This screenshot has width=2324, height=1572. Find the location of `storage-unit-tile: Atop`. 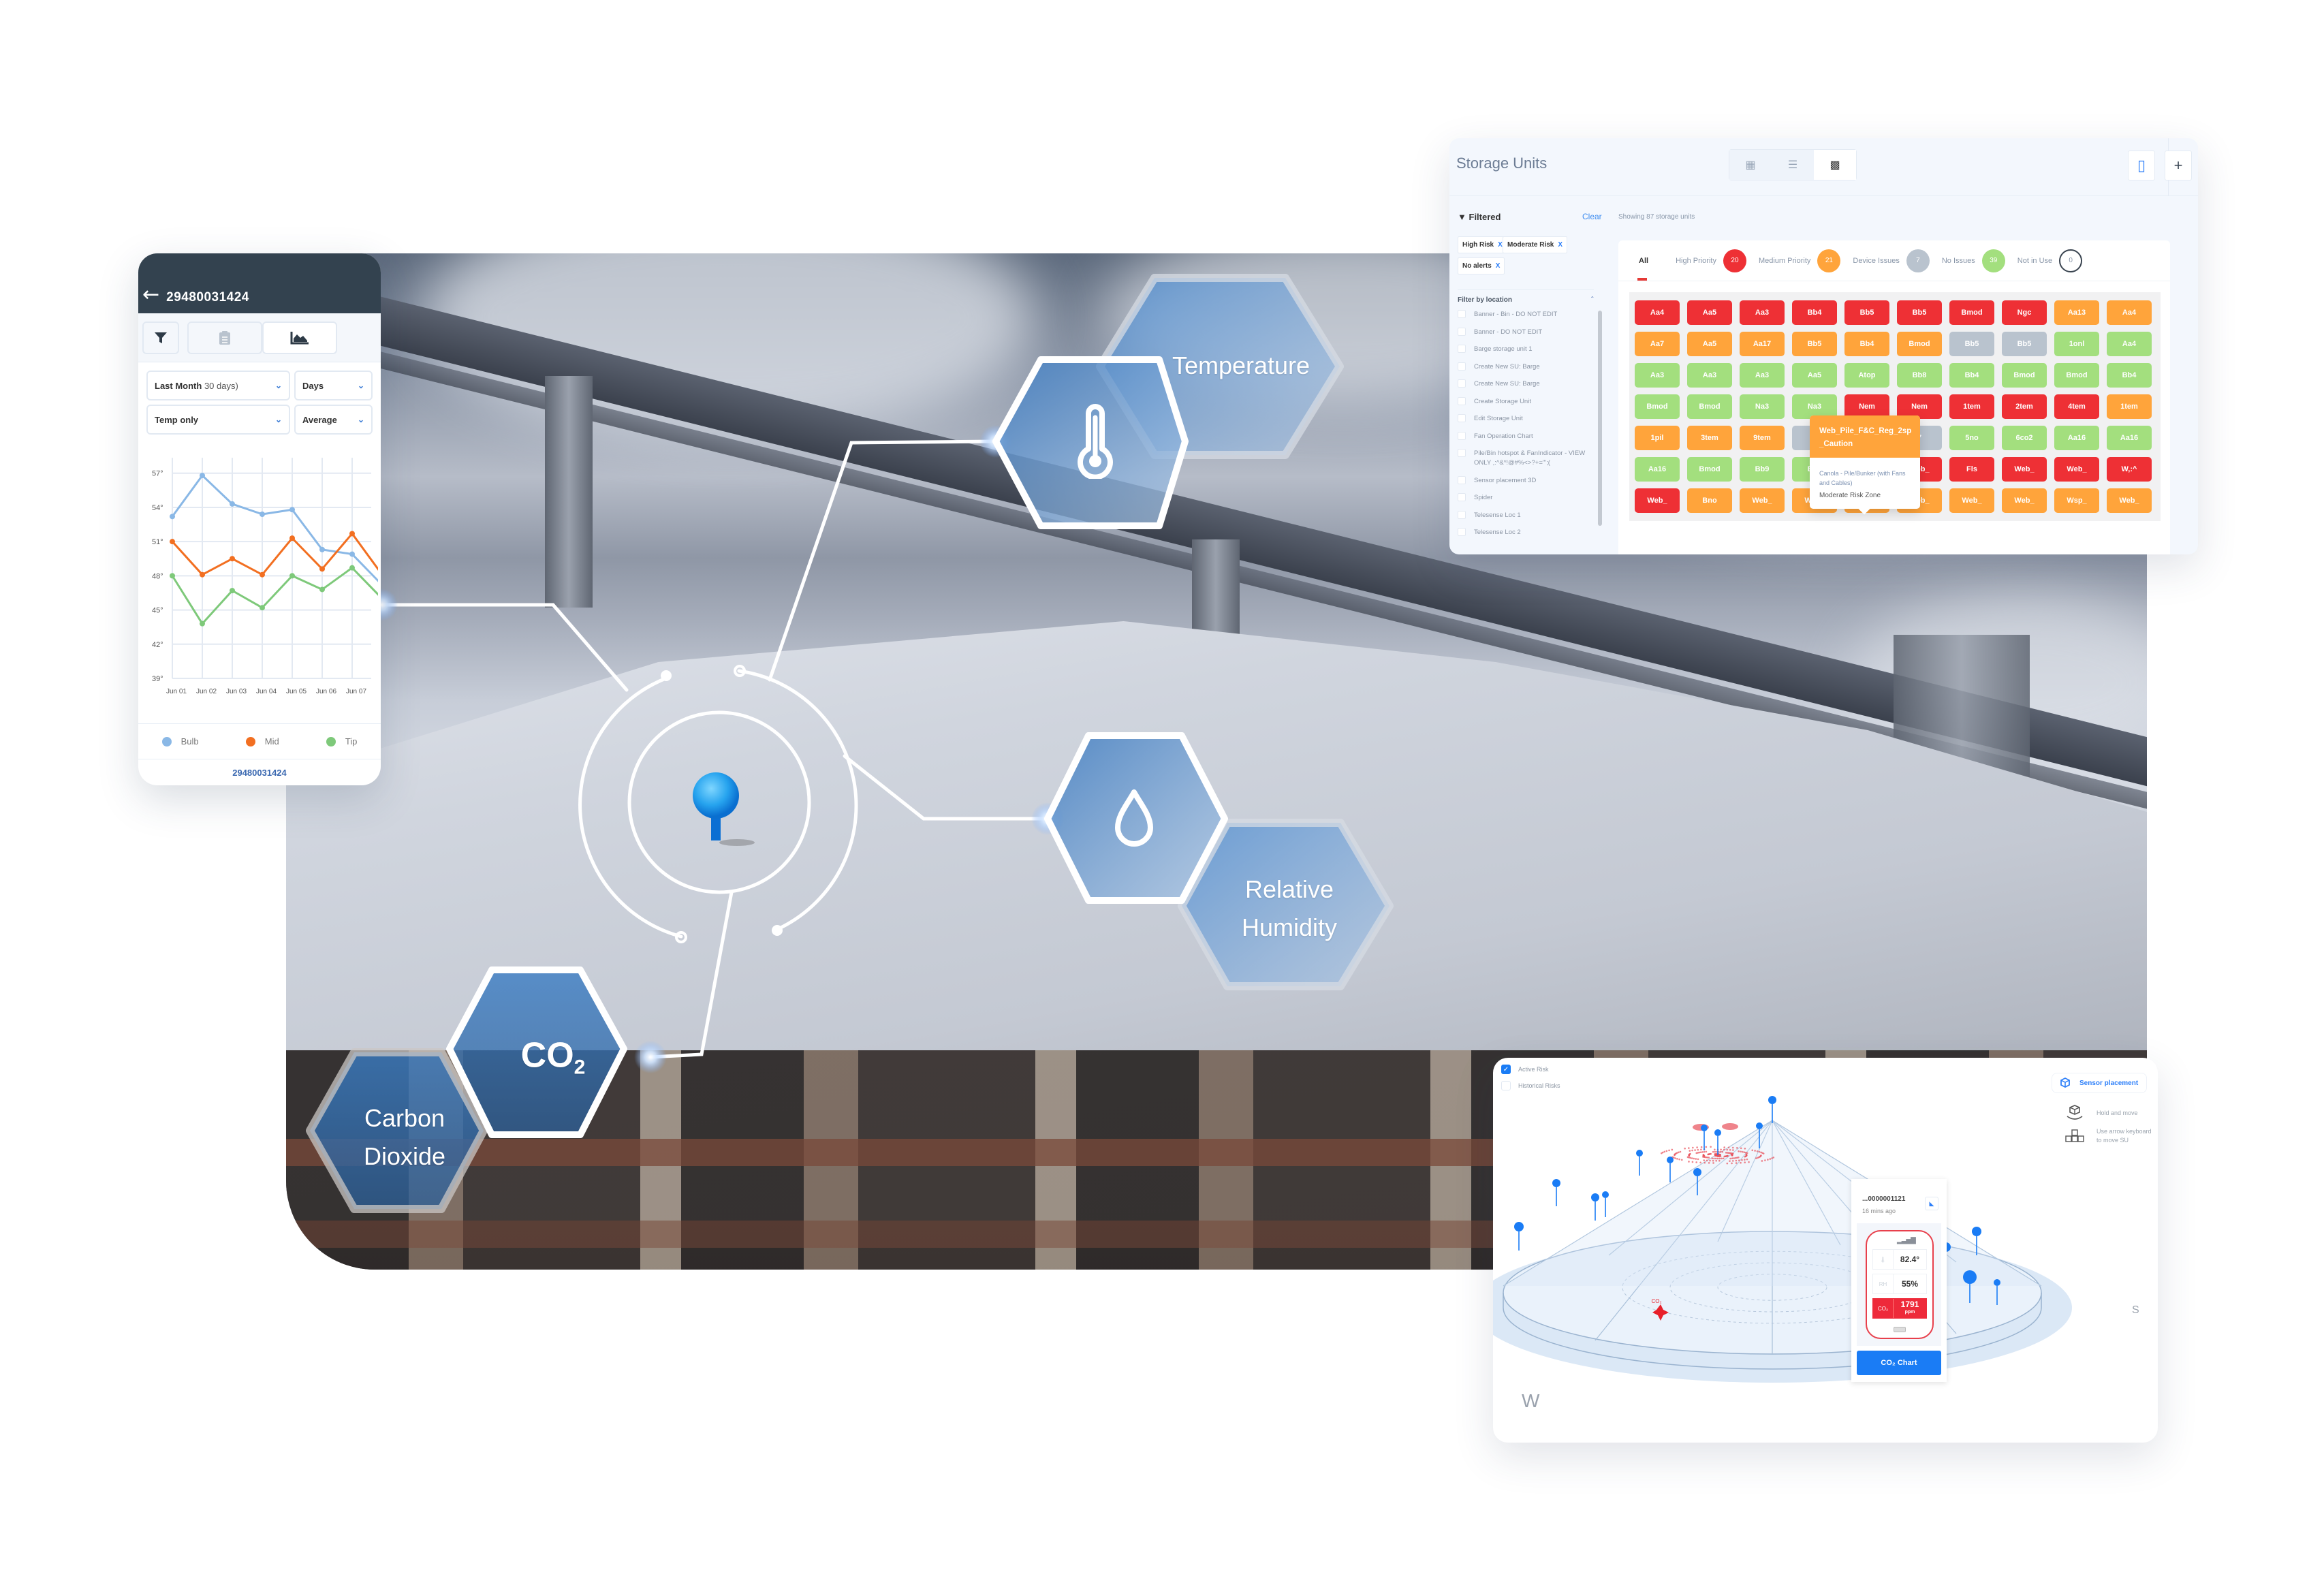

storage-unit-tile: Atop is located at coordinates (1867, 376).